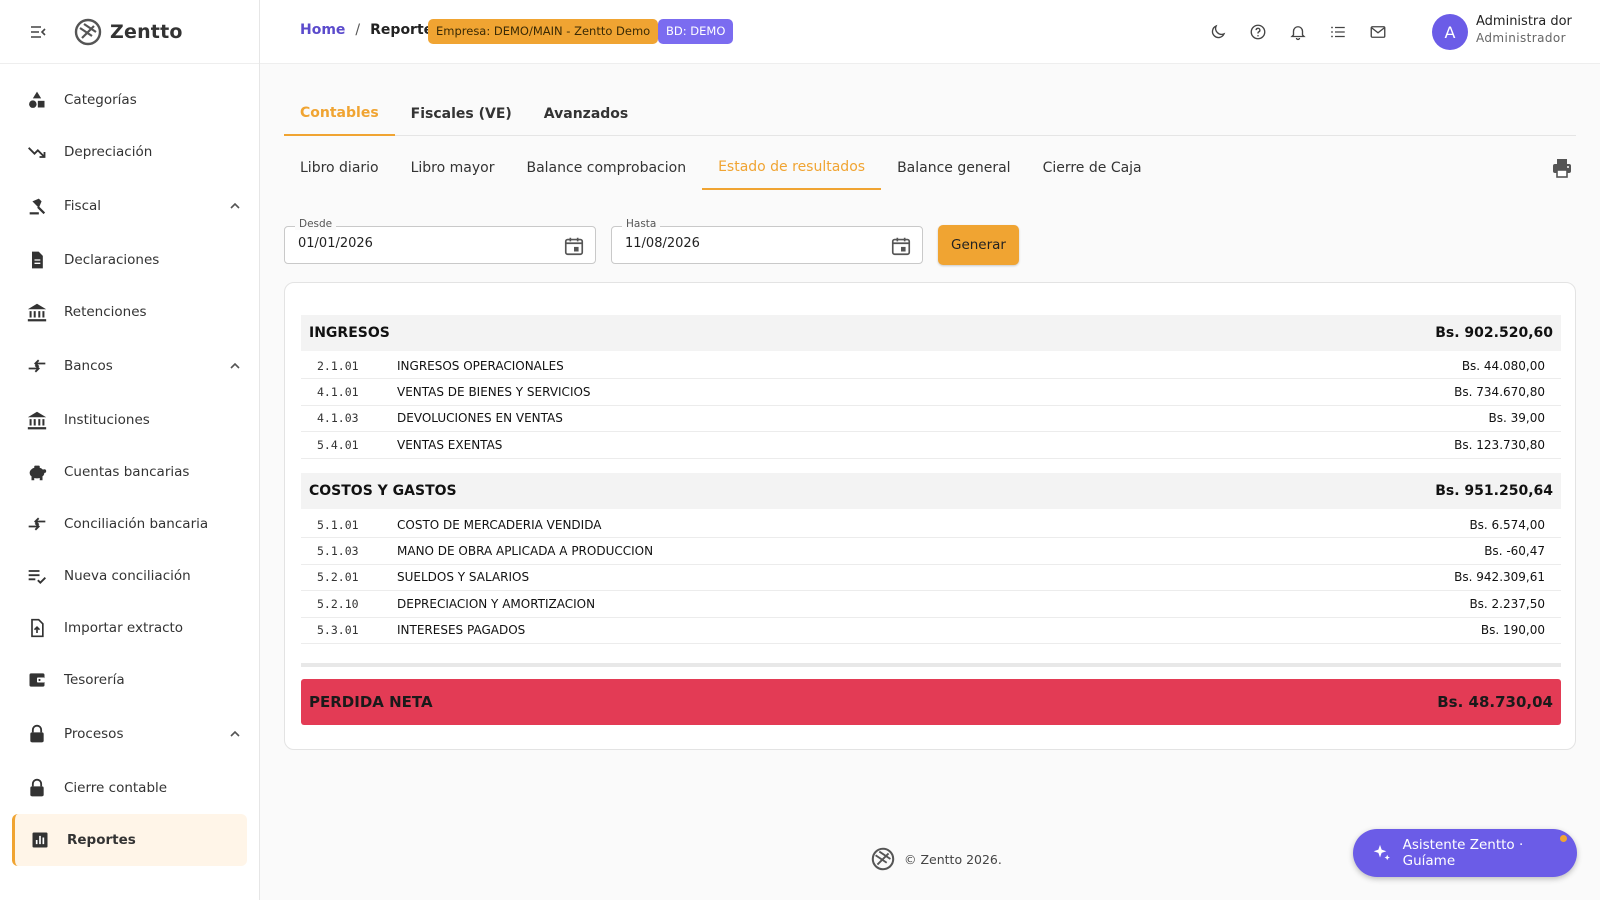 The height and width of the screenshot is (900, 1600). What do you see at coordinates (338, 577) in the screenshot?
I see `account-code: 5.2.01` at bounding box center [338, 577].